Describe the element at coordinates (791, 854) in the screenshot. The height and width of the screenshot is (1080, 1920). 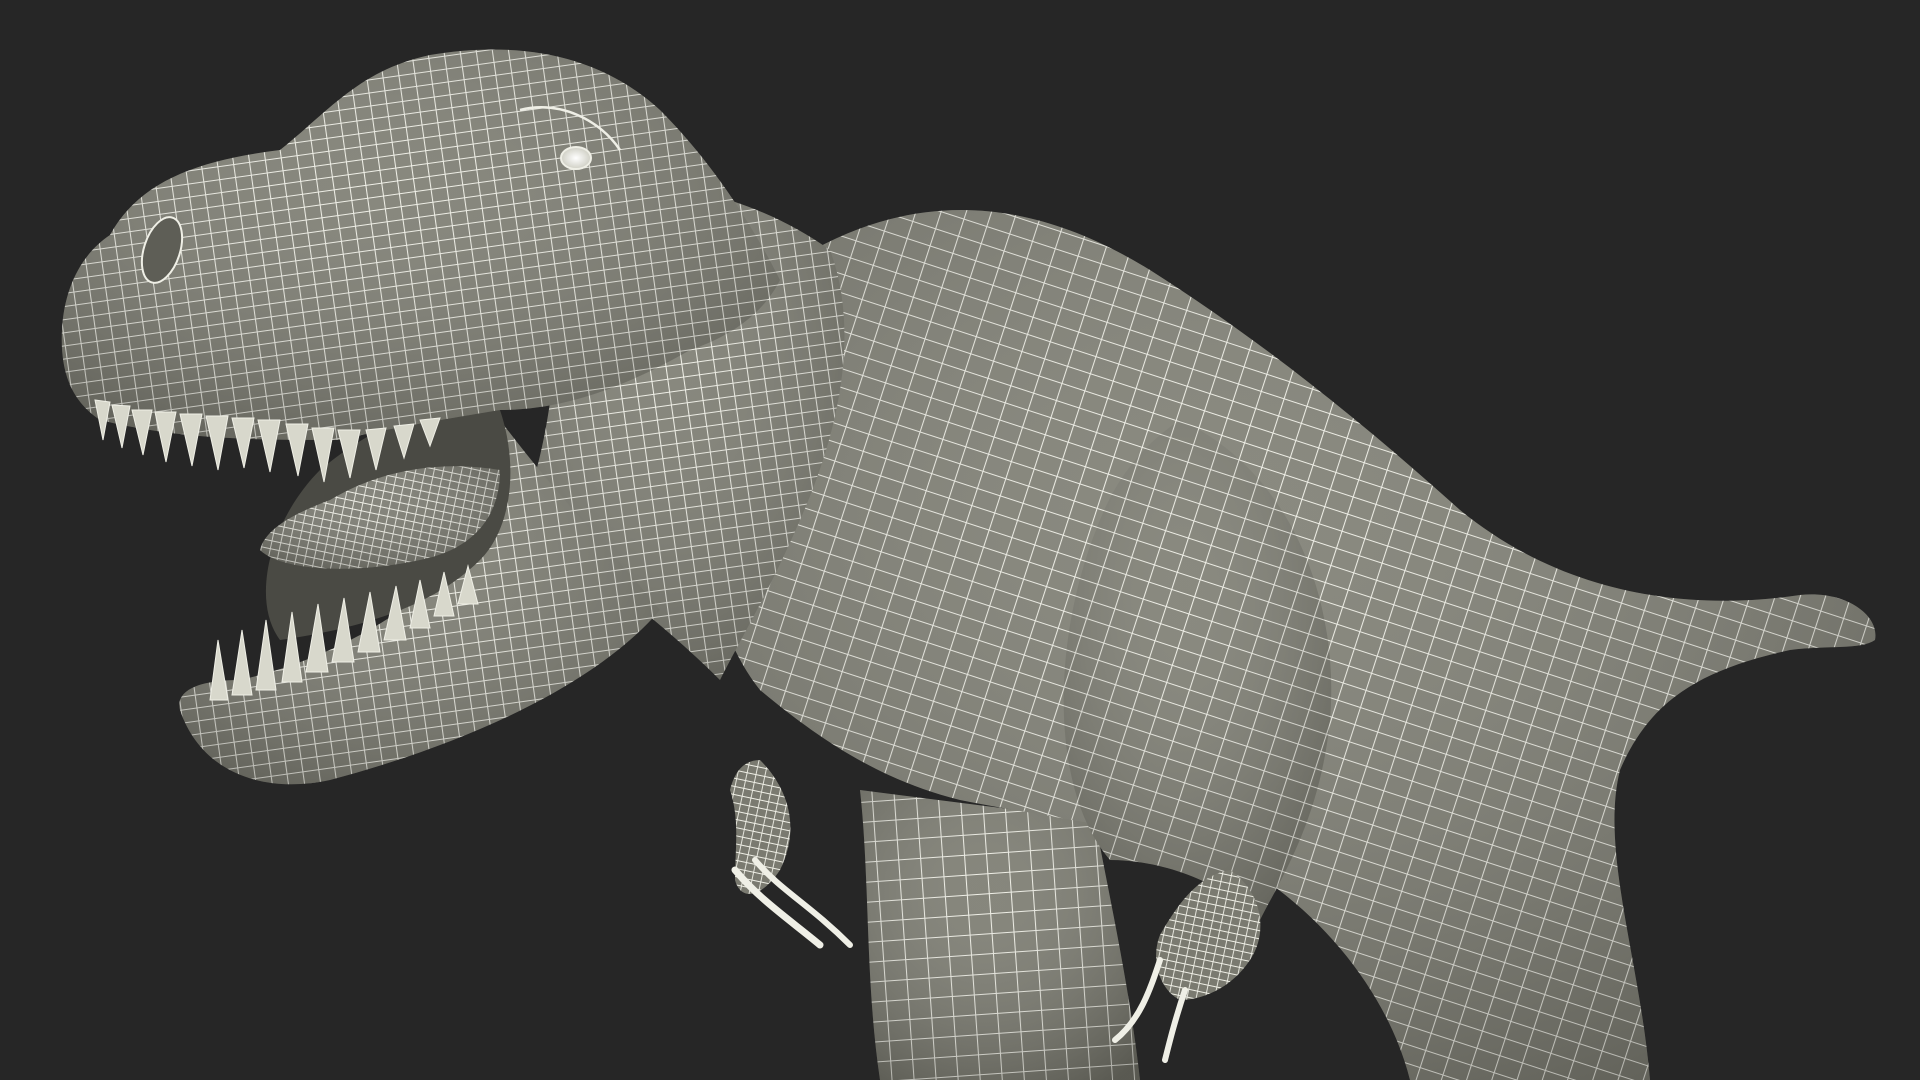
I see `near-arm` at that location.